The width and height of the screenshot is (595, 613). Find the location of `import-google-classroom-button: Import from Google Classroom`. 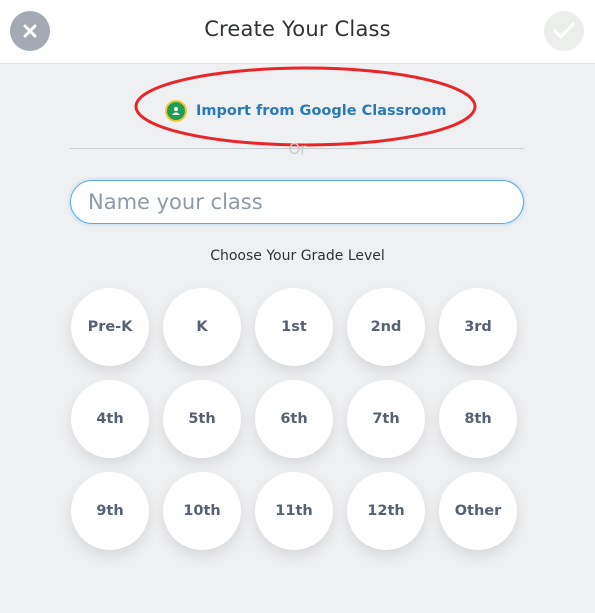

import-google-classroom-button: Import from Google Classroom is located at coordinates (305, 111).